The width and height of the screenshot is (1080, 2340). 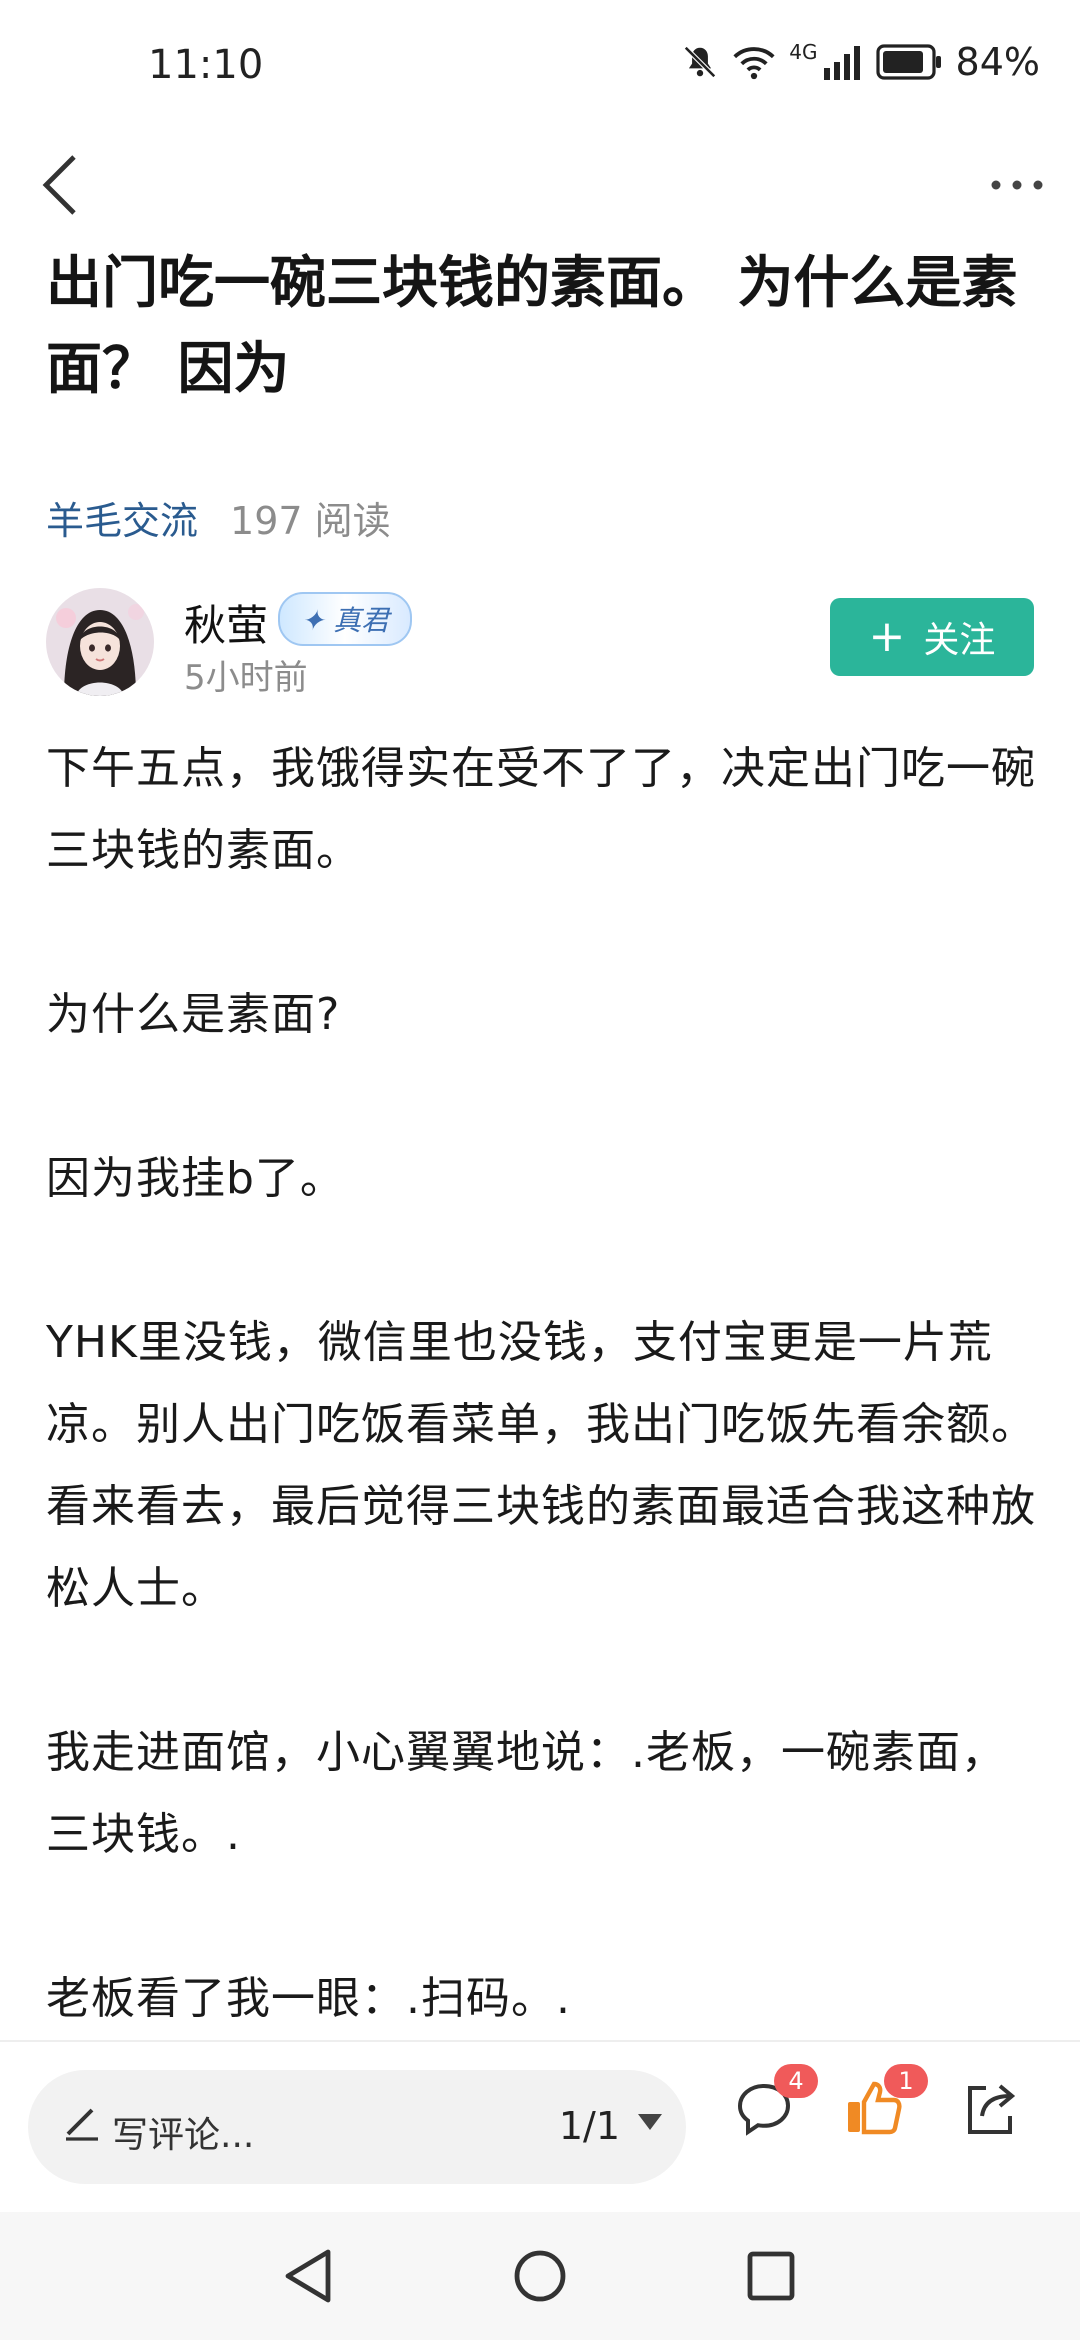 I want to click on battery-level: 84%, so click(x=997, y=62).